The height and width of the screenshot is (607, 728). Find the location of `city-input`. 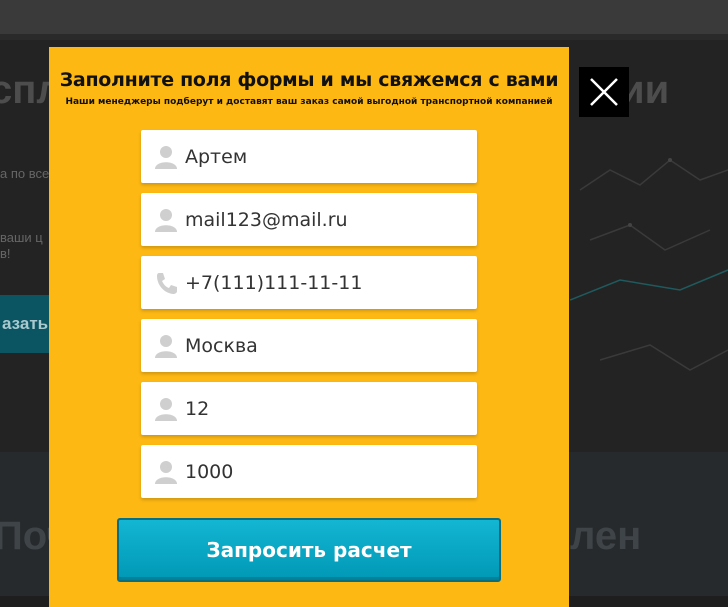

city-input is located at coordinates (325, 345).